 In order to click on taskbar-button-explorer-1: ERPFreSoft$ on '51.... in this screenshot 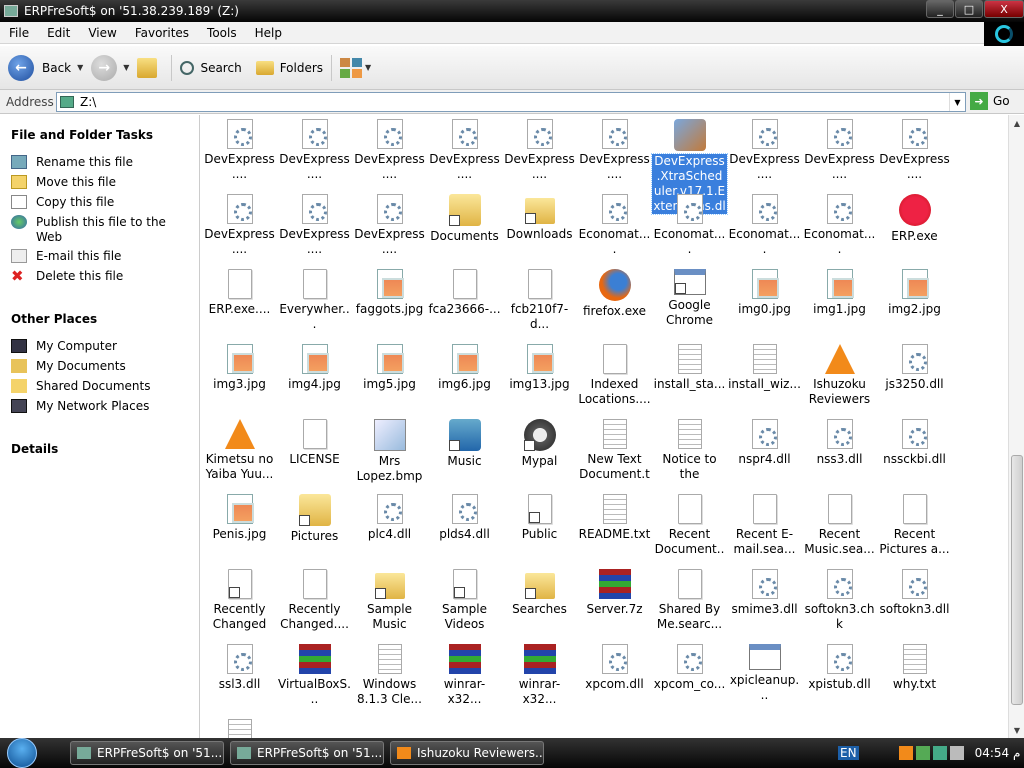, I will do `click(147, 753)`.